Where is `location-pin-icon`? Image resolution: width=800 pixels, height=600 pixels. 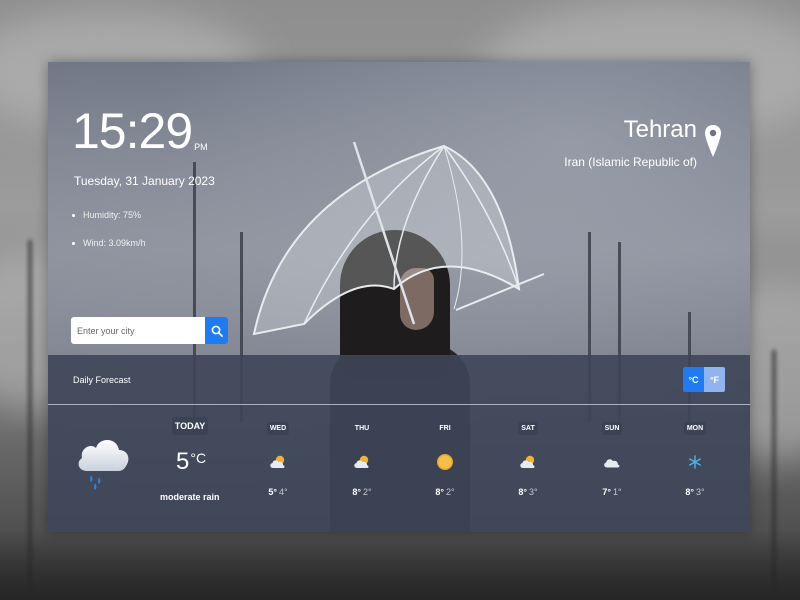
location-pin-icon is located at coordinates (713, 141).